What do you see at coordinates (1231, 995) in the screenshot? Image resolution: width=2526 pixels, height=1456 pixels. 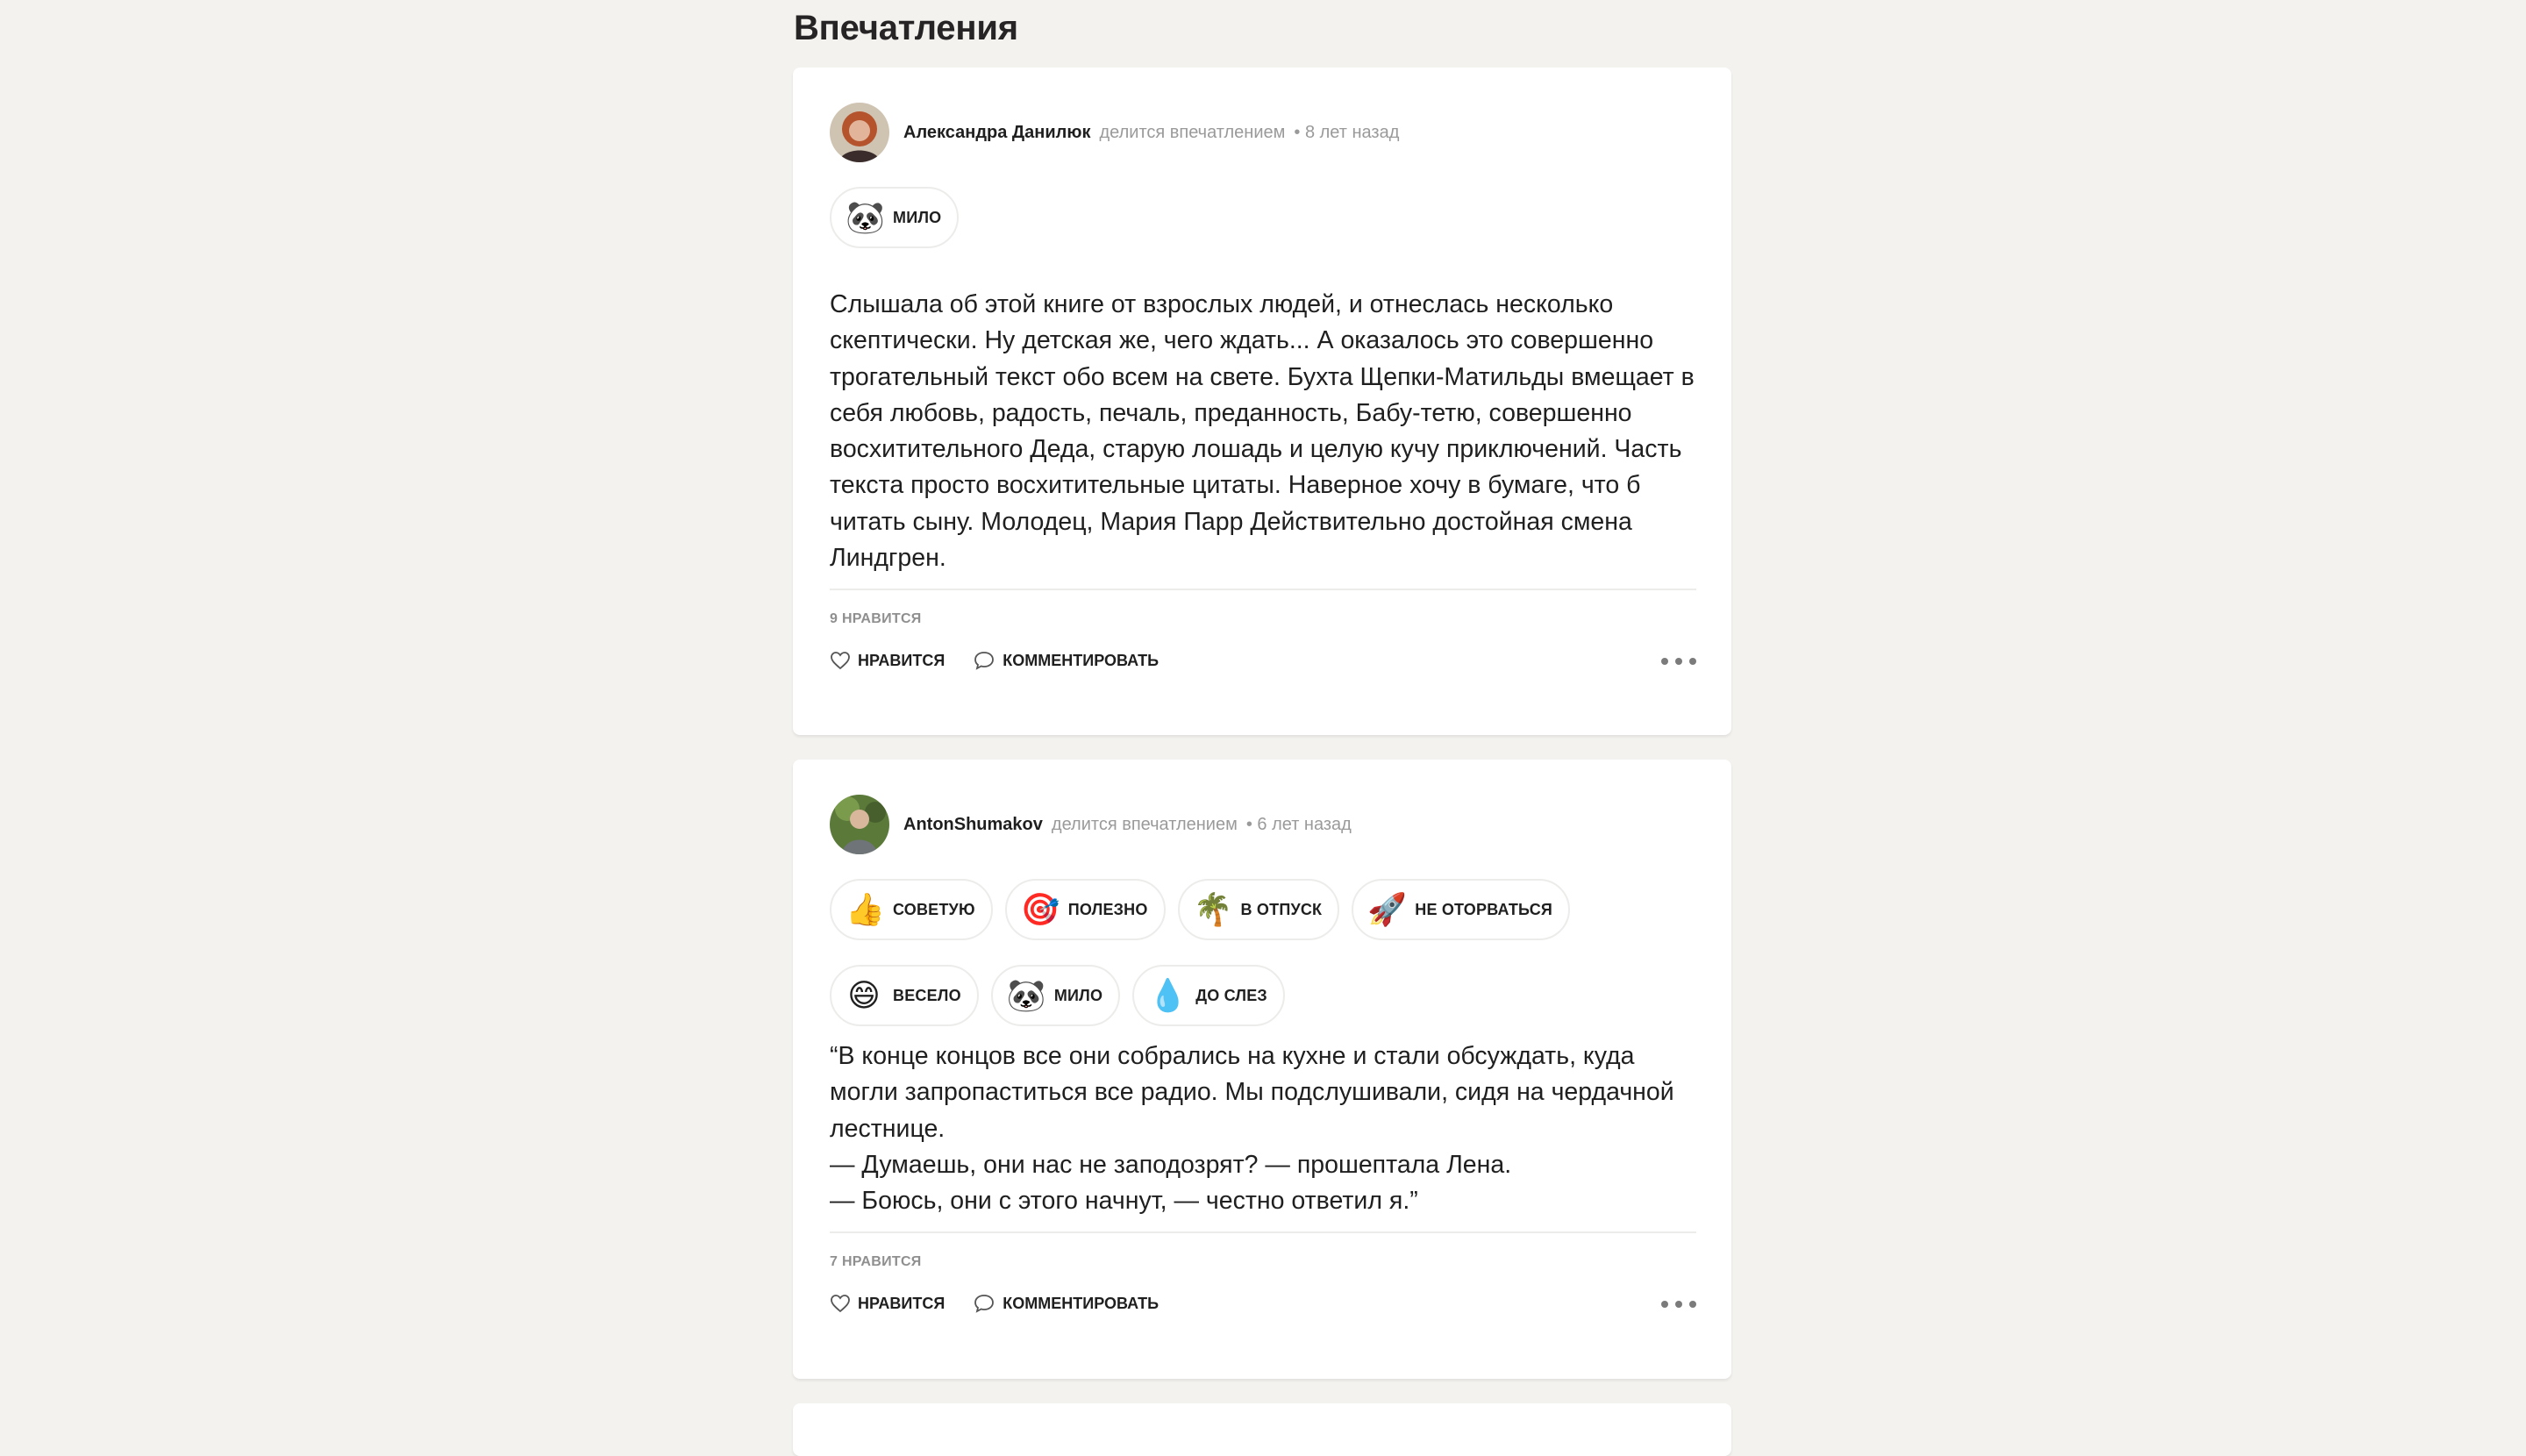 I see `chip-label: ДО СЛЕЗ` at bounding box center [1231, 995].